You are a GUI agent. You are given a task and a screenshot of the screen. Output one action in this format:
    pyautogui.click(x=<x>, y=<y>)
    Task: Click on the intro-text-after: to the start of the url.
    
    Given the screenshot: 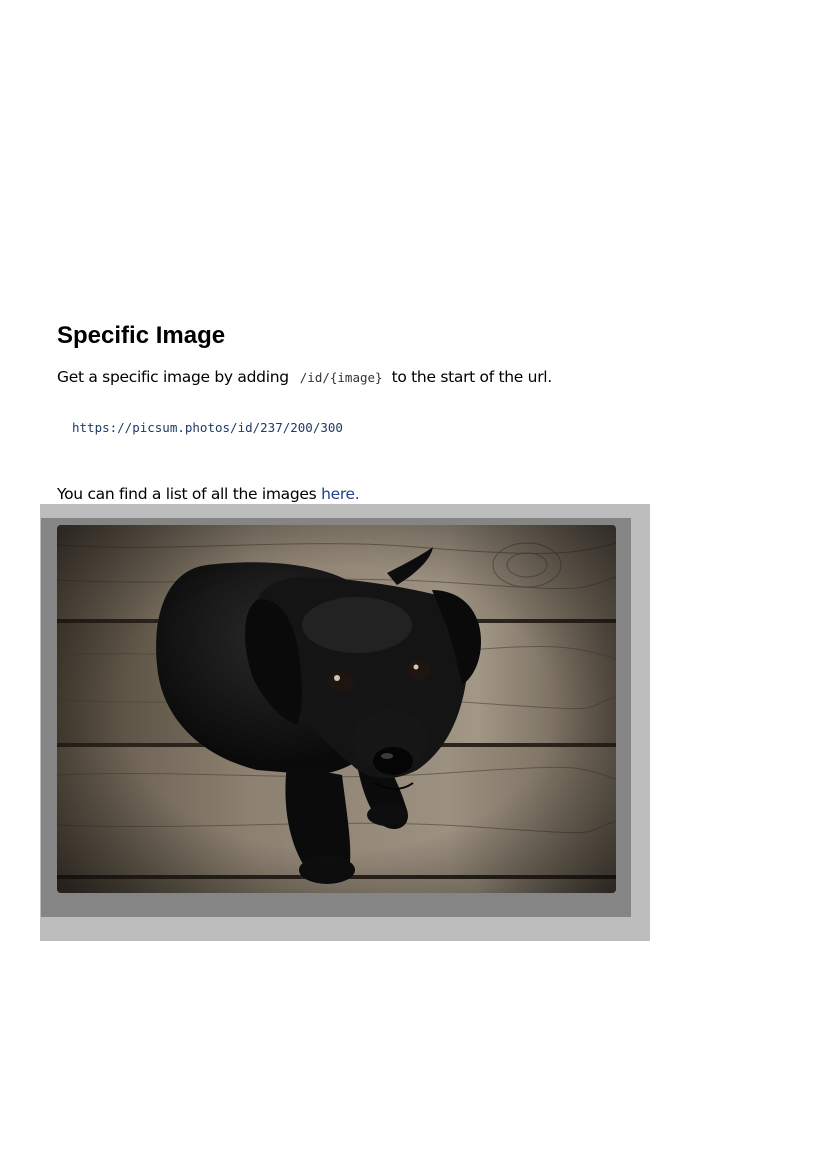 What is the action you would take?
    pyautogui.click(x=472, y=377)
    